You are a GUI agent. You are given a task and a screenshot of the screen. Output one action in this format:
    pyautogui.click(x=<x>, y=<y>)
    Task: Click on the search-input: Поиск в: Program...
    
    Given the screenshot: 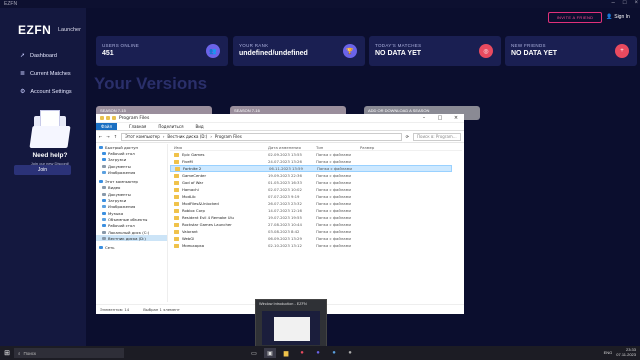 What is the action you would take?
    pyautogui.click(x=437, y=136)
    